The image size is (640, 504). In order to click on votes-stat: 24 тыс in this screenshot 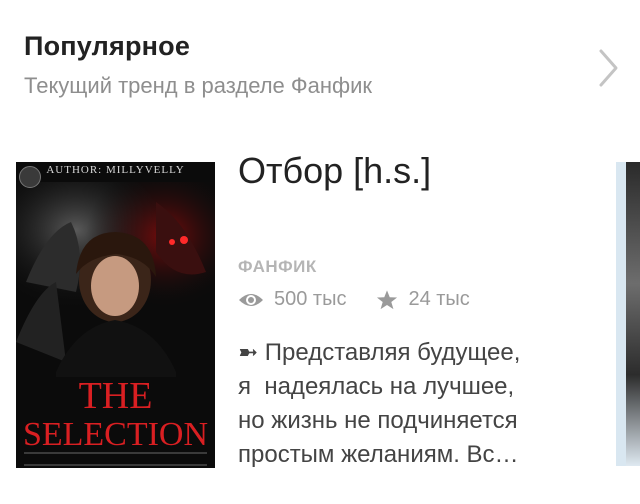, I will do `click(423, 299)`.